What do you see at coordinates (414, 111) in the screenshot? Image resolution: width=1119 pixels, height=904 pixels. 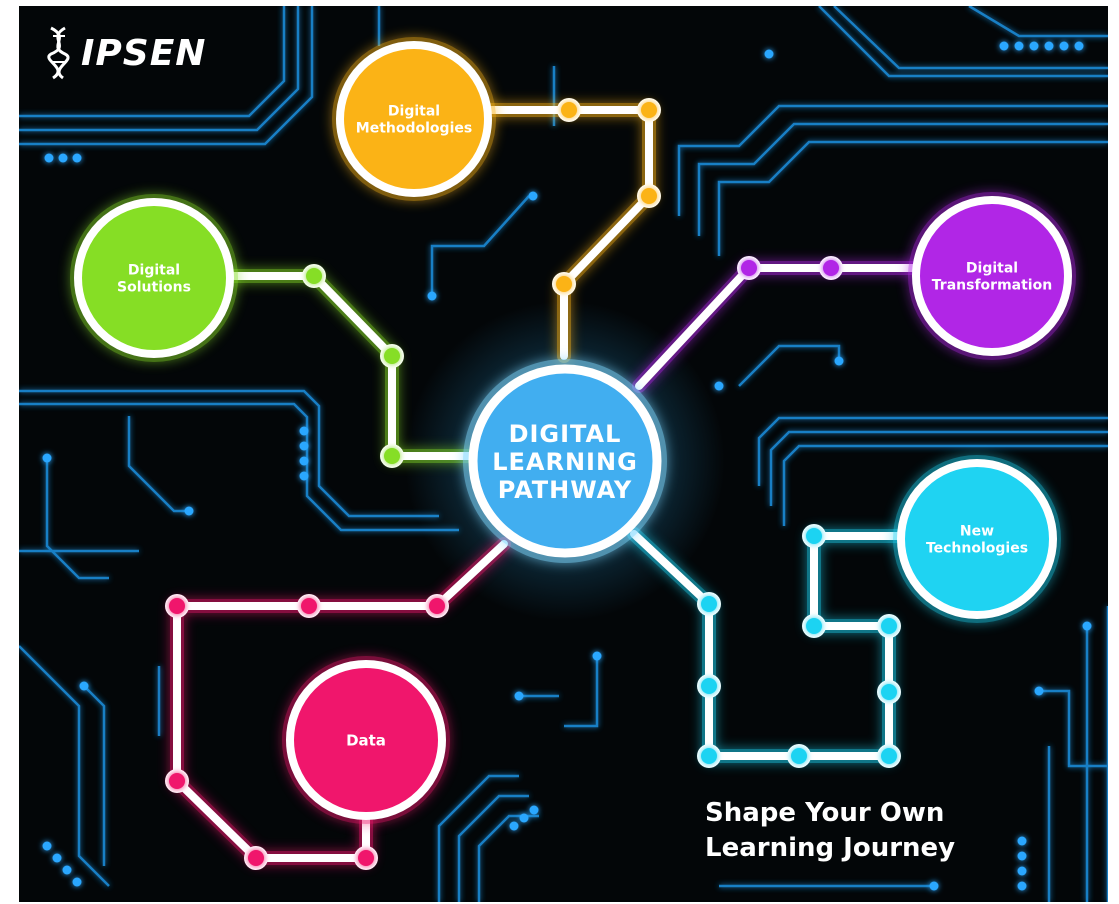 I see `methodologies-label-line: Digital` at bounding box center [414, 111].